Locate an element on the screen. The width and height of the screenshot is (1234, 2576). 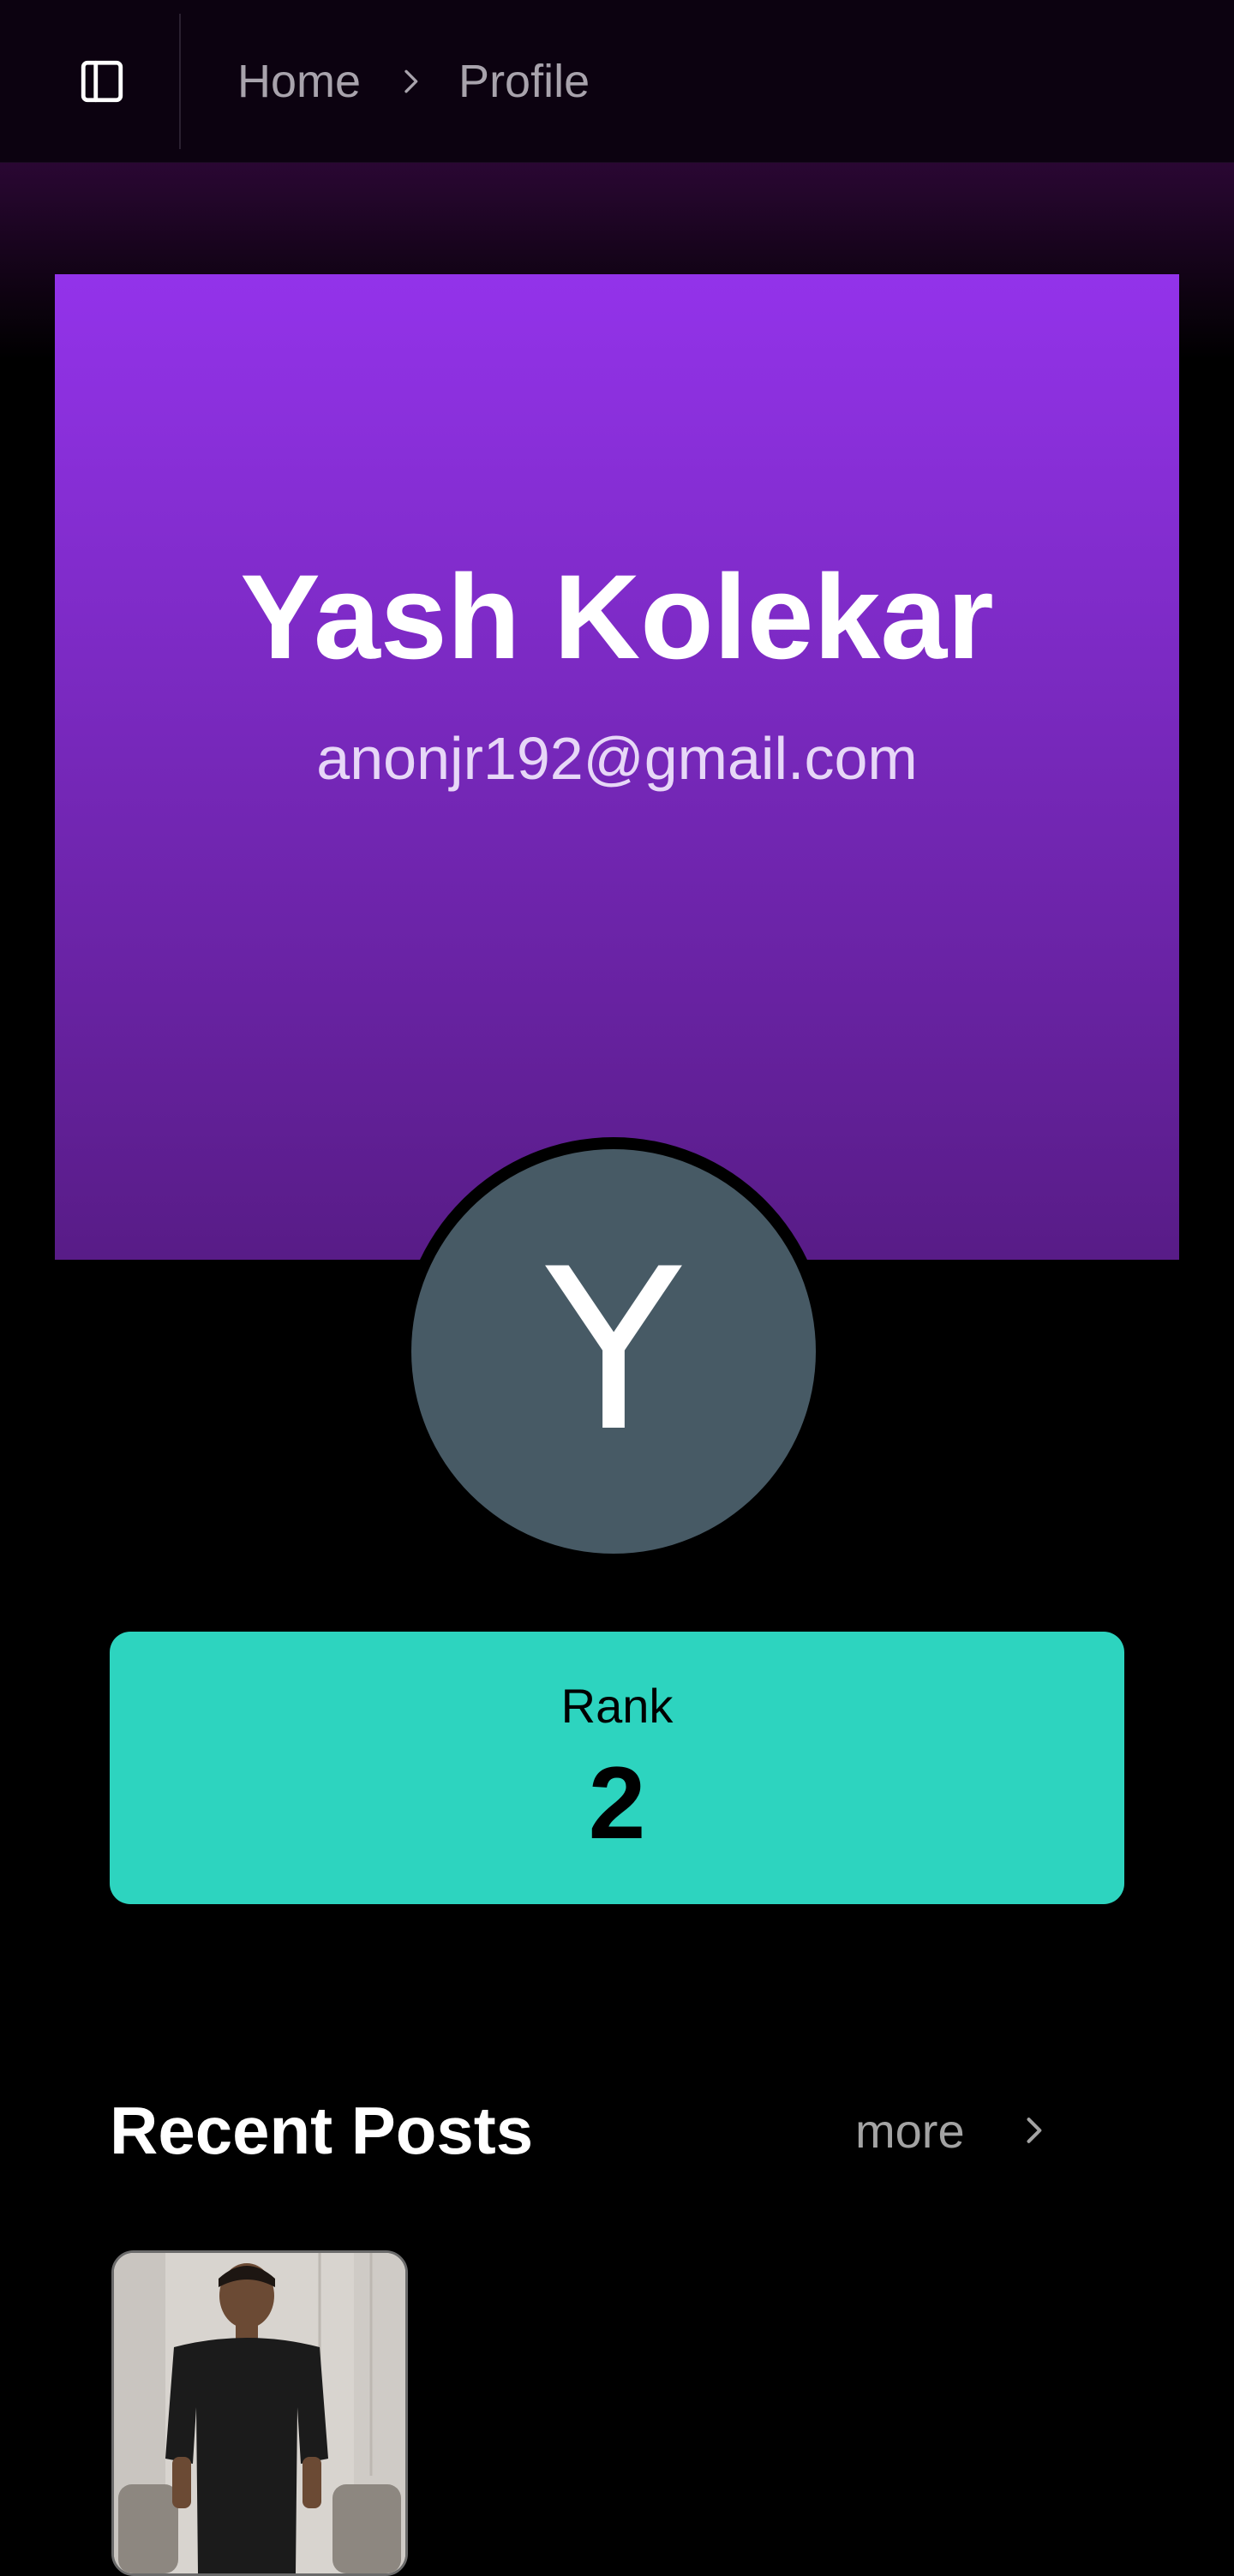
rank-card: Rank 2 is located at coordinates (617, 1768).